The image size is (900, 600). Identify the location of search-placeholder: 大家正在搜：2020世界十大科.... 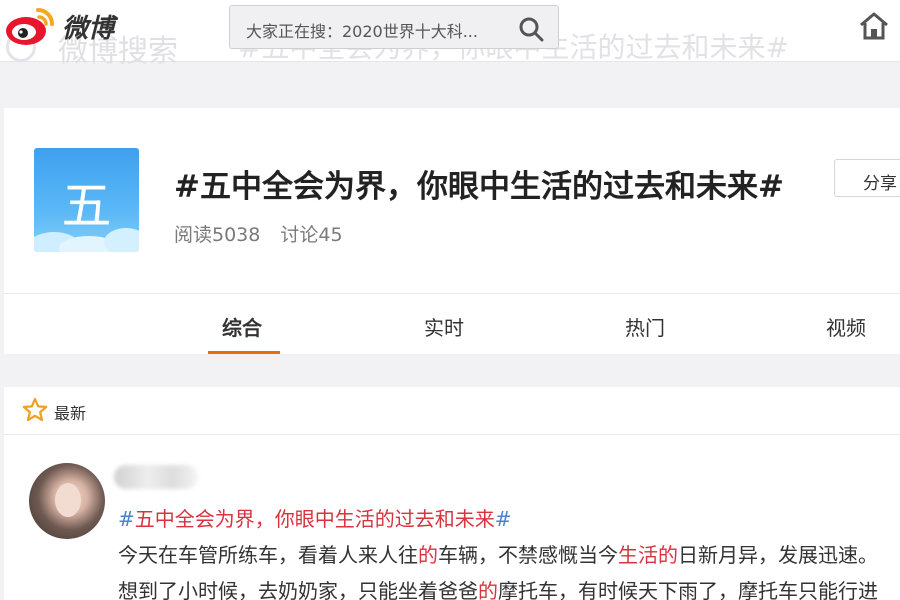
(362, 31).